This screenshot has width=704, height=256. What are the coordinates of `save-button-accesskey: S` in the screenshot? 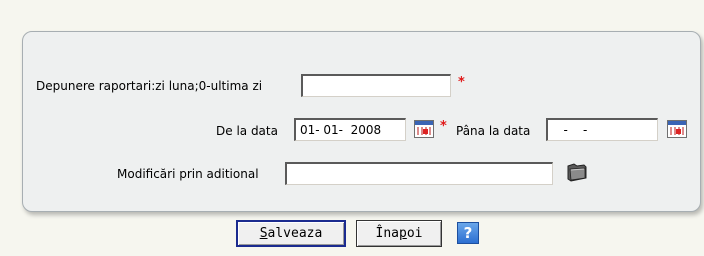 It's located at (263, 233).